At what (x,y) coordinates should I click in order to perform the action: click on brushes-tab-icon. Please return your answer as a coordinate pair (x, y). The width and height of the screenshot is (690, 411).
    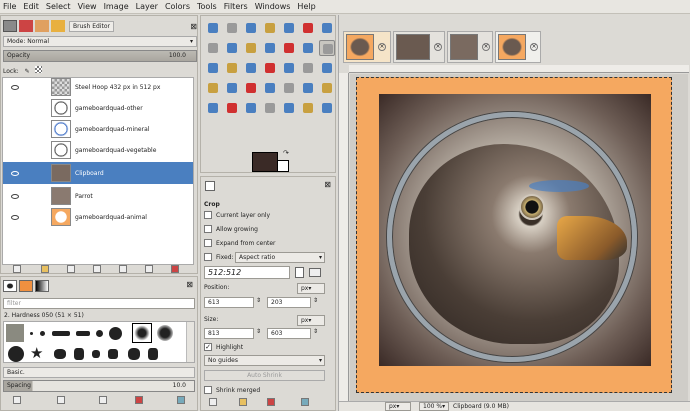
    Looking at the image, I should click on (10, 286).